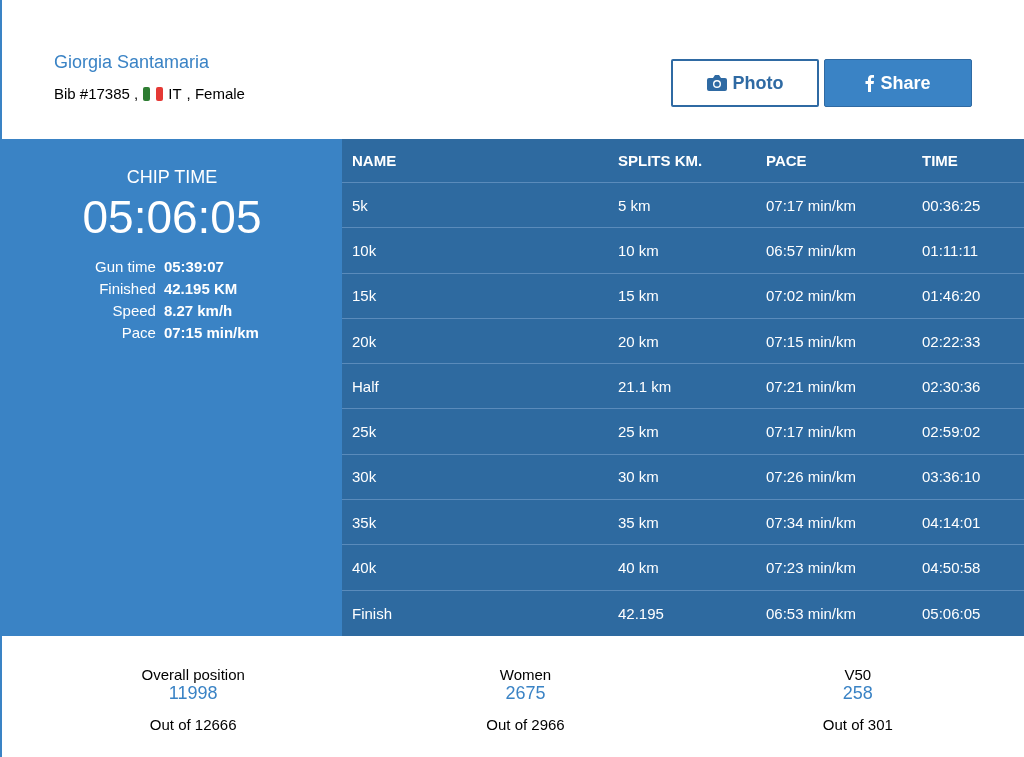  I want to click on table-cell-text: 5k, so click(360, 205).